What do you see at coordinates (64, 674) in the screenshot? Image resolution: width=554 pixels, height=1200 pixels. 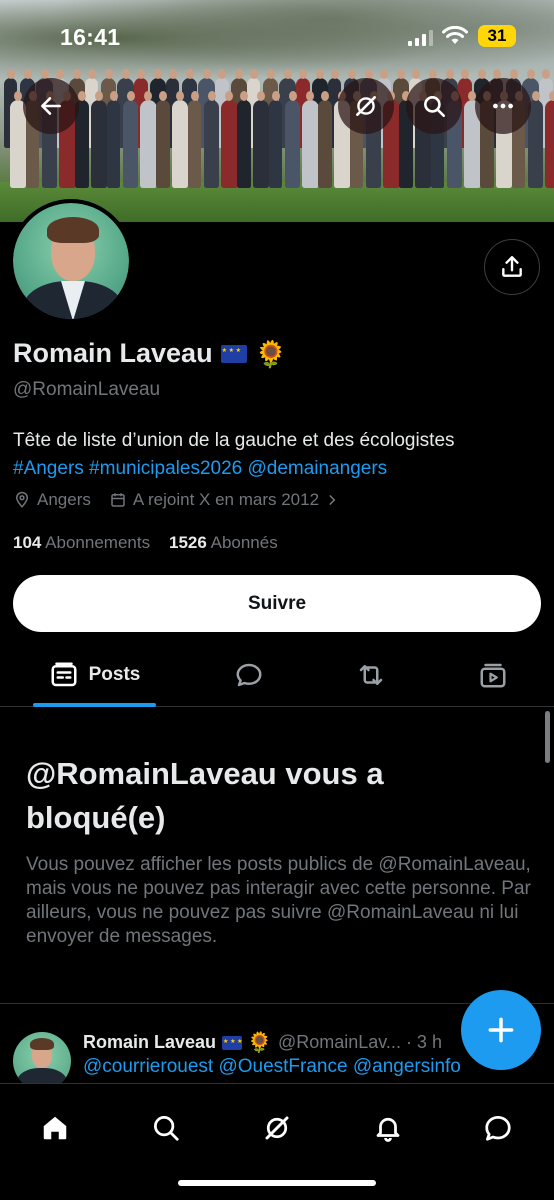 I see `posts-icon` at bounding box center [64, 674].